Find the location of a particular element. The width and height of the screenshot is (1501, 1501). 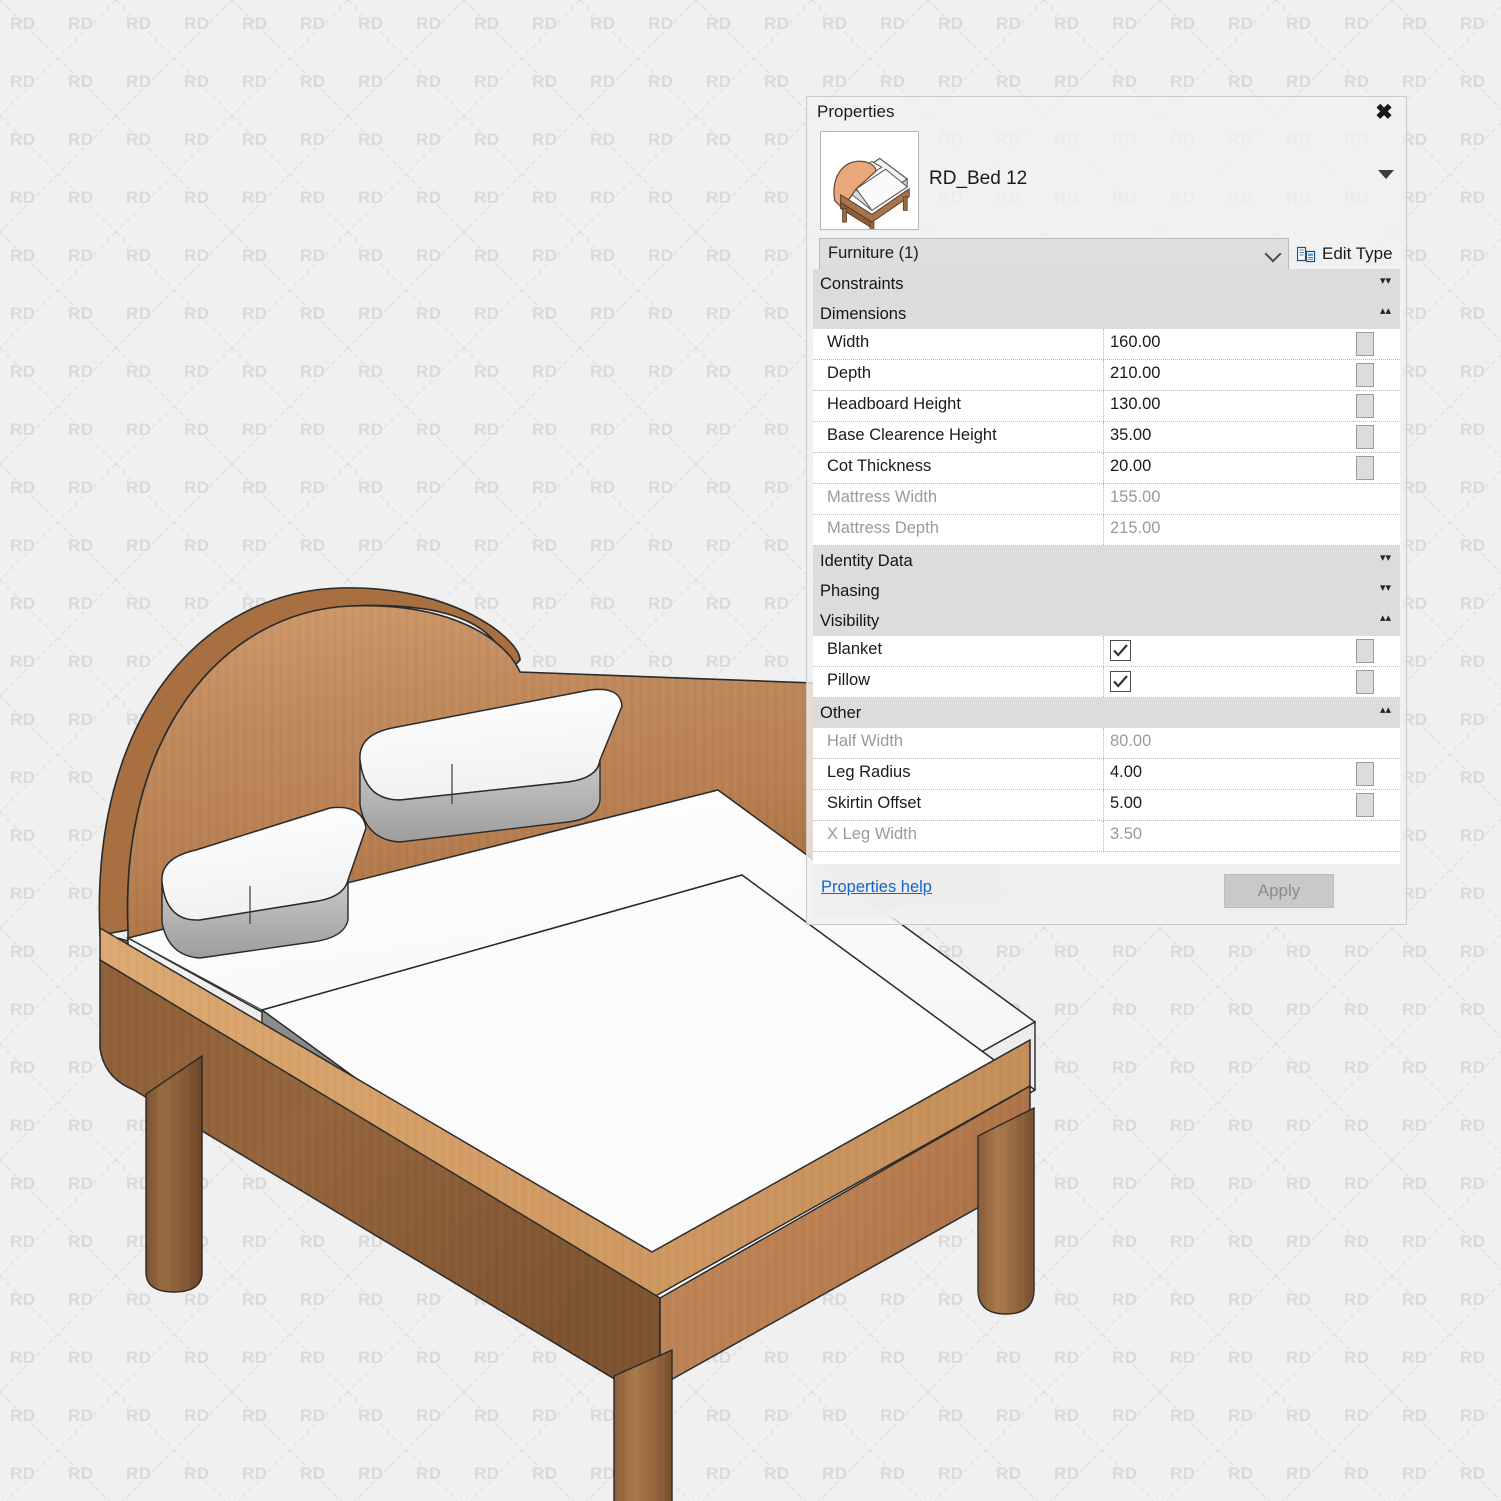

group-header-constraints: Constraints ▾▾ is located at coordinates (1106, 284).